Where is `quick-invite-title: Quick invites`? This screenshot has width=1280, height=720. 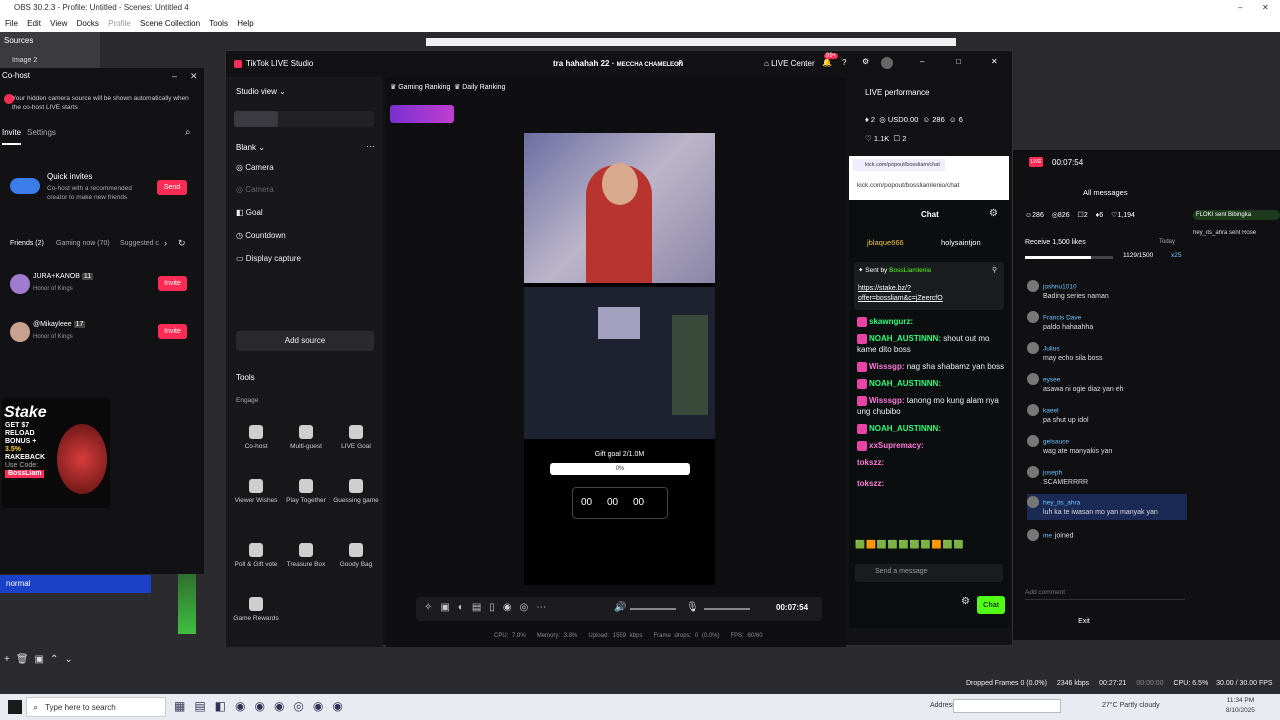 quick-invite-title: Quick invites is located at coordinates (70, 176).